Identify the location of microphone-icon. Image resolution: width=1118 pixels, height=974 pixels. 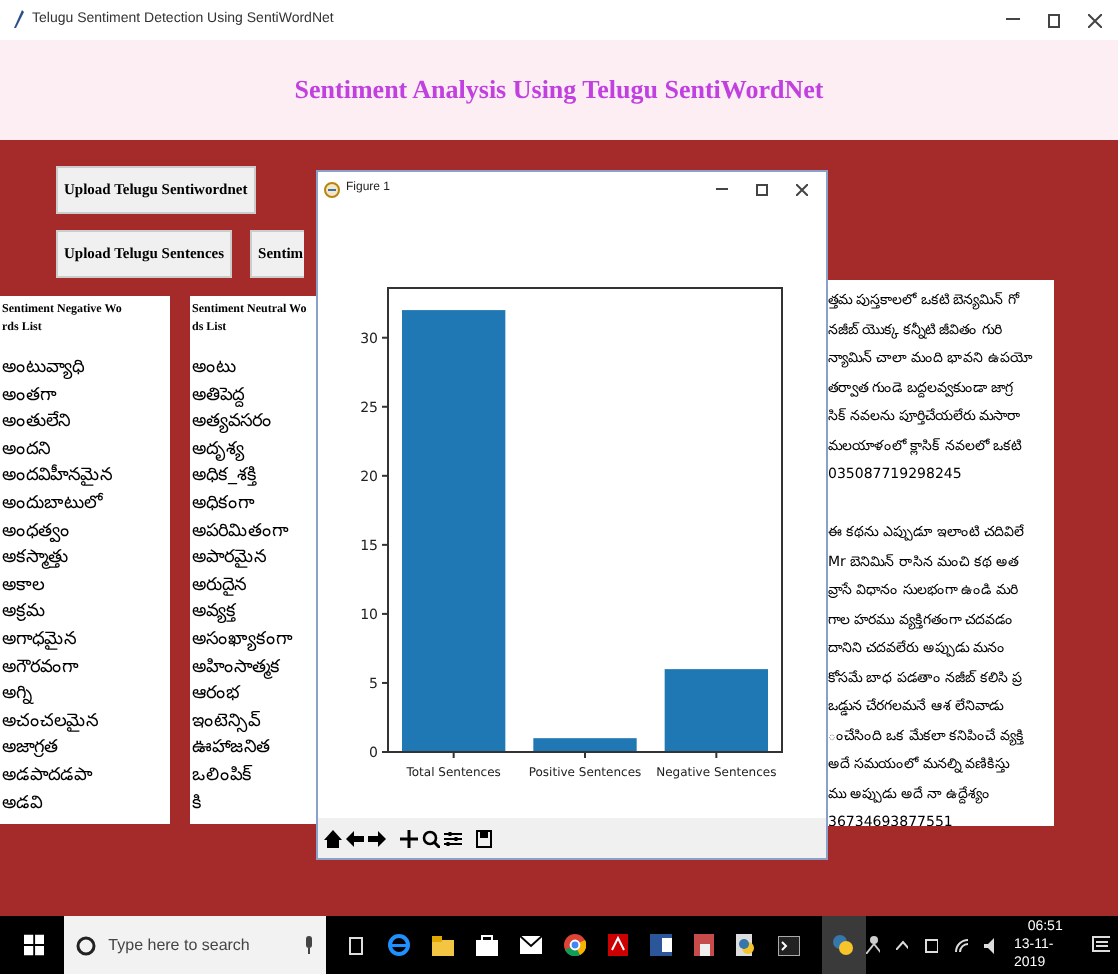
(308, 945).